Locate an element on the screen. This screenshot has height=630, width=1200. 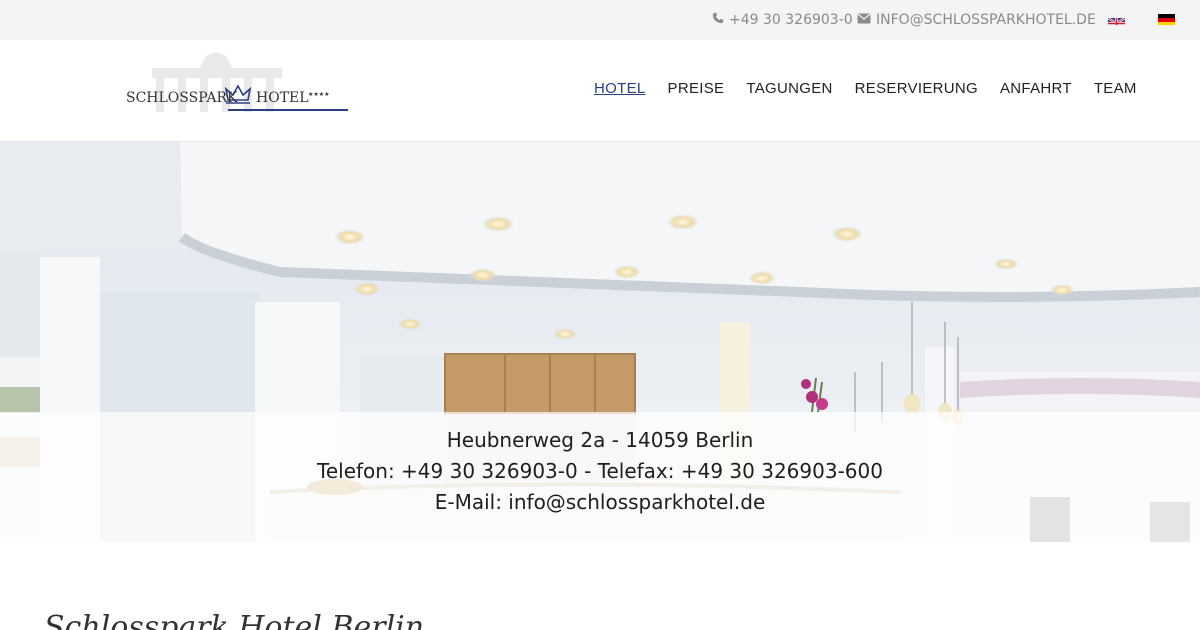
phone-icon is located at coordinates (718, 20).